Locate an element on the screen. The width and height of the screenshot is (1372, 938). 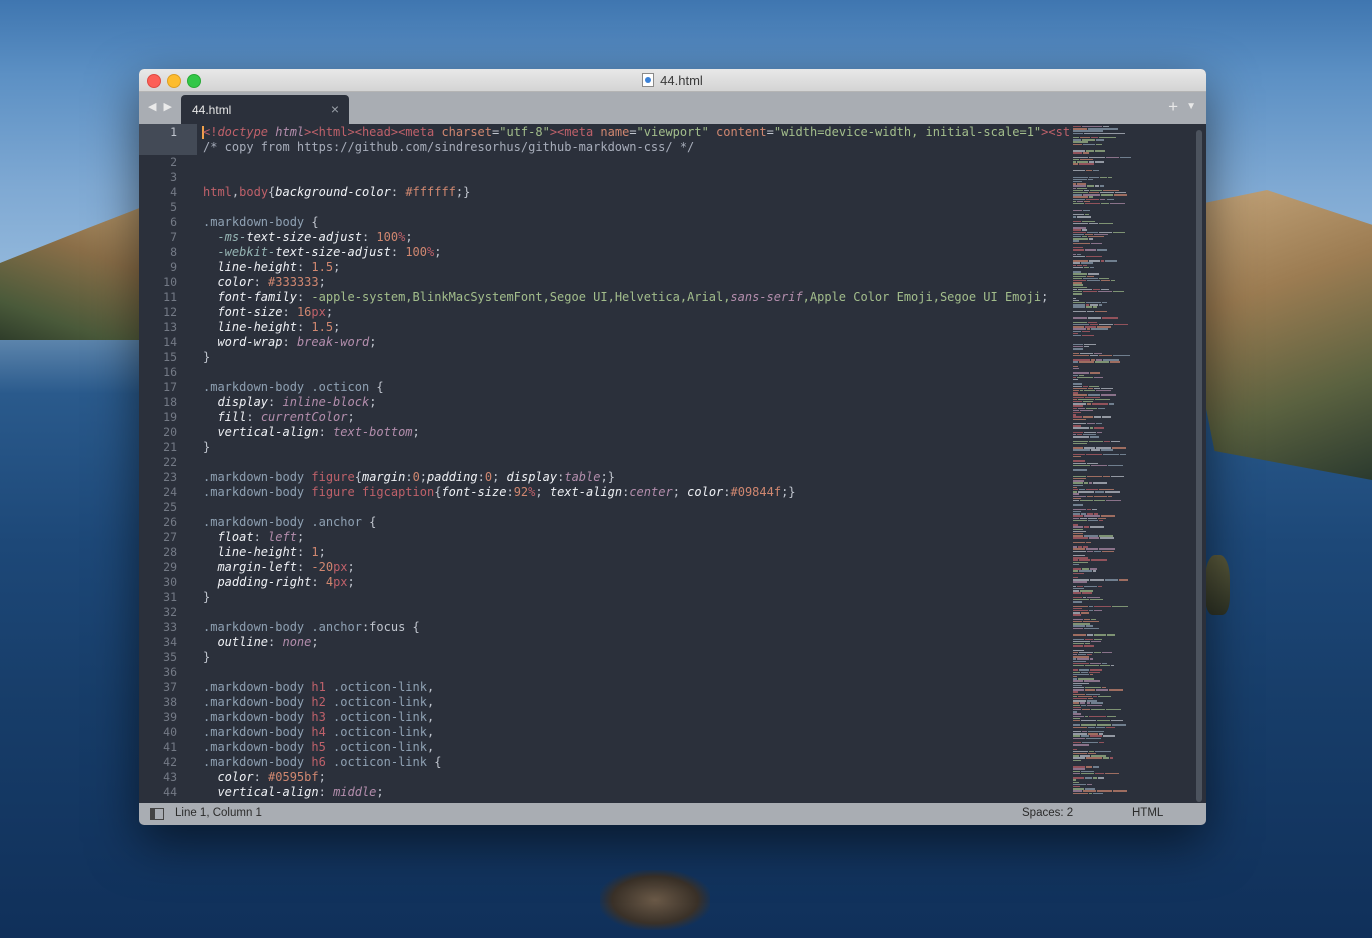
nav-arrows-icon: ◀ ▶ is located at coordinates (161, 106).